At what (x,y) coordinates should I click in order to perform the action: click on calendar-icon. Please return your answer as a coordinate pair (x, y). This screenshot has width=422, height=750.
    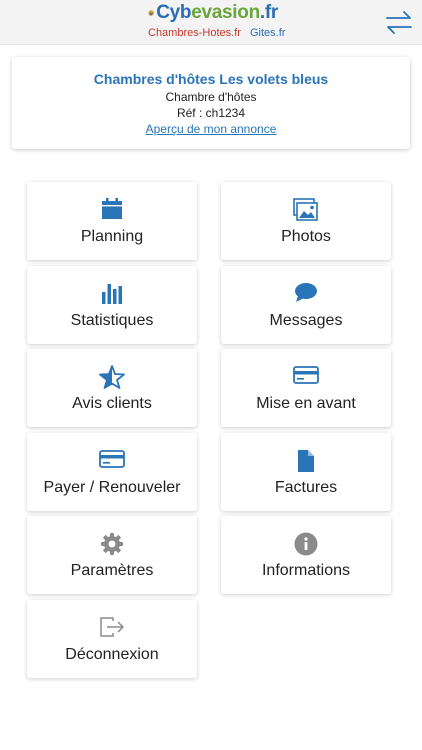
    Looking at the image, I should click on (112, 208).